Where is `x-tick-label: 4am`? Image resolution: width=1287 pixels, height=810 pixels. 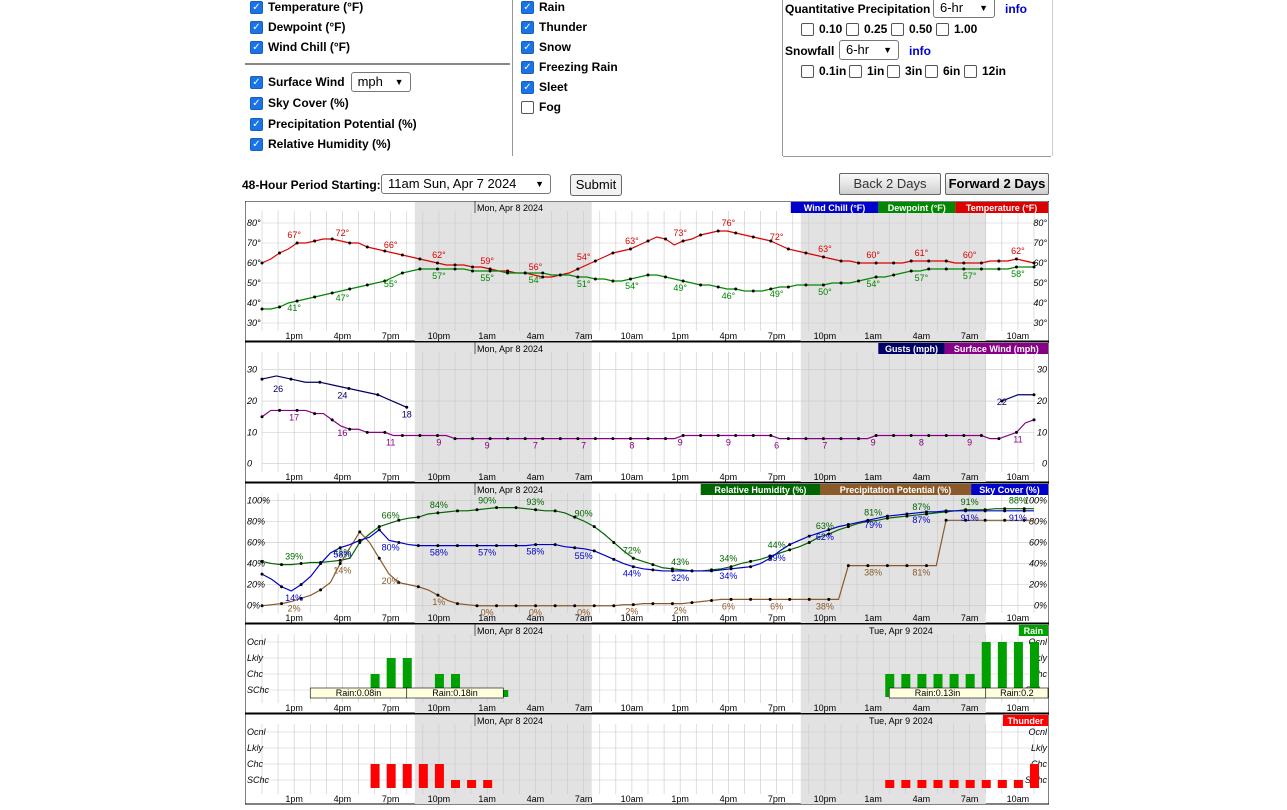 x-tick-label: 4am is located at coordinates (922, 477).